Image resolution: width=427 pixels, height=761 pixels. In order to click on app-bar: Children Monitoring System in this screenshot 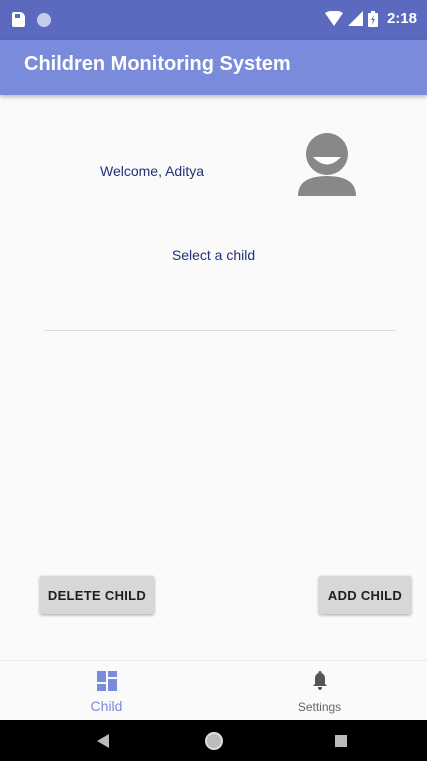, I will do `click(213, 67)`.